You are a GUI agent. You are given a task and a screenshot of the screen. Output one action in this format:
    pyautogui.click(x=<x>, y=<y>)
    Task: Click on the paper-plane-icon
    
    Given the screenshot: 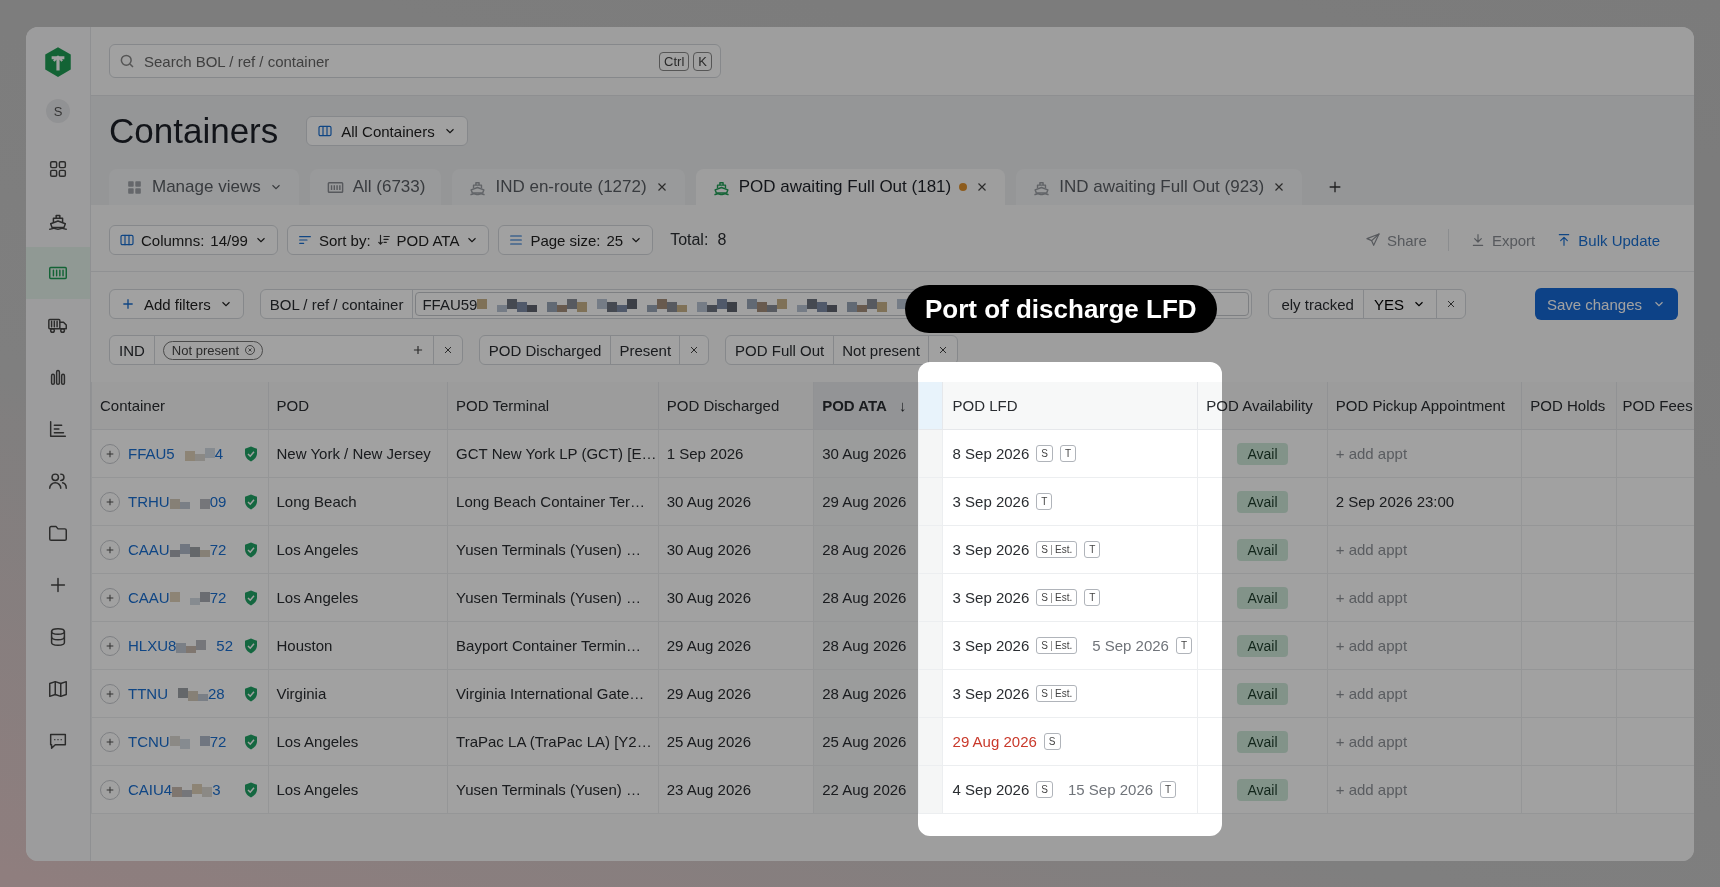 What is the action you would take?
    pyautogui.click(x=1372, y=240)
    